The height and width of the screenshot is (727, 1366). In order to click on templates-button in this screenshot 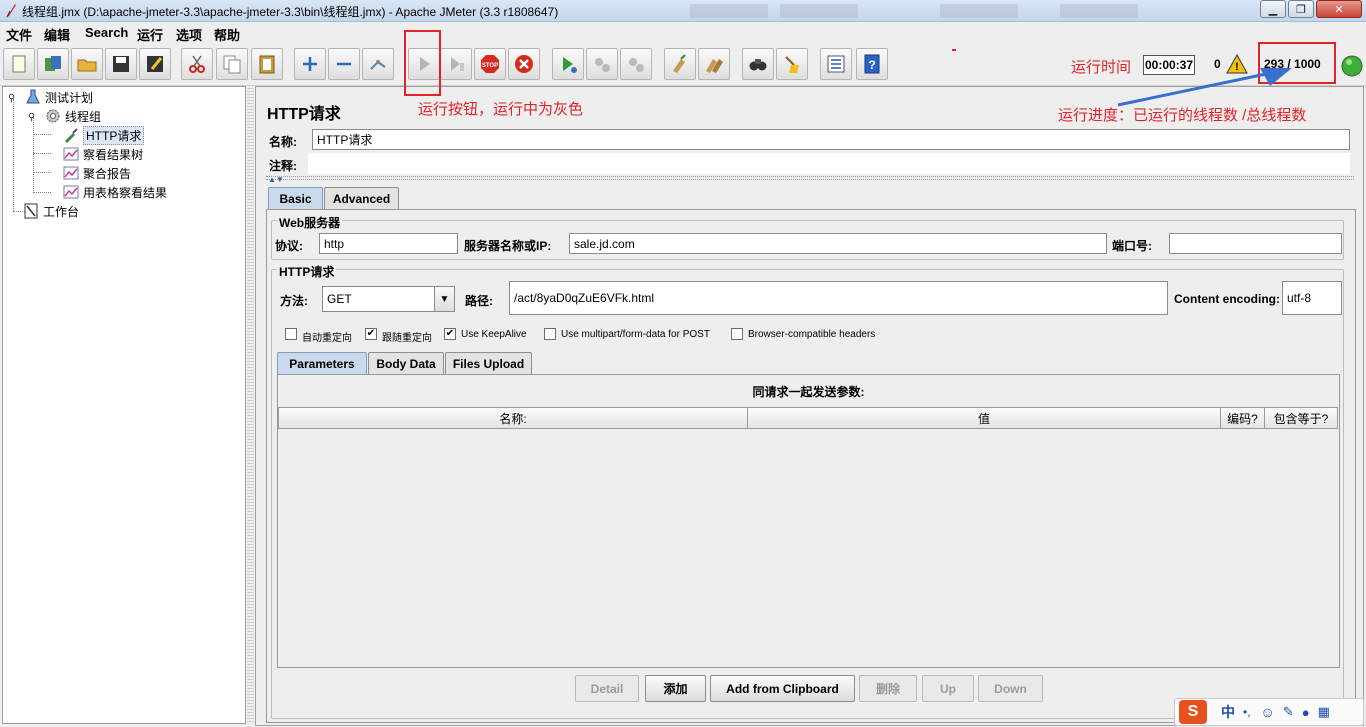, I will do `click(53, 64)`.